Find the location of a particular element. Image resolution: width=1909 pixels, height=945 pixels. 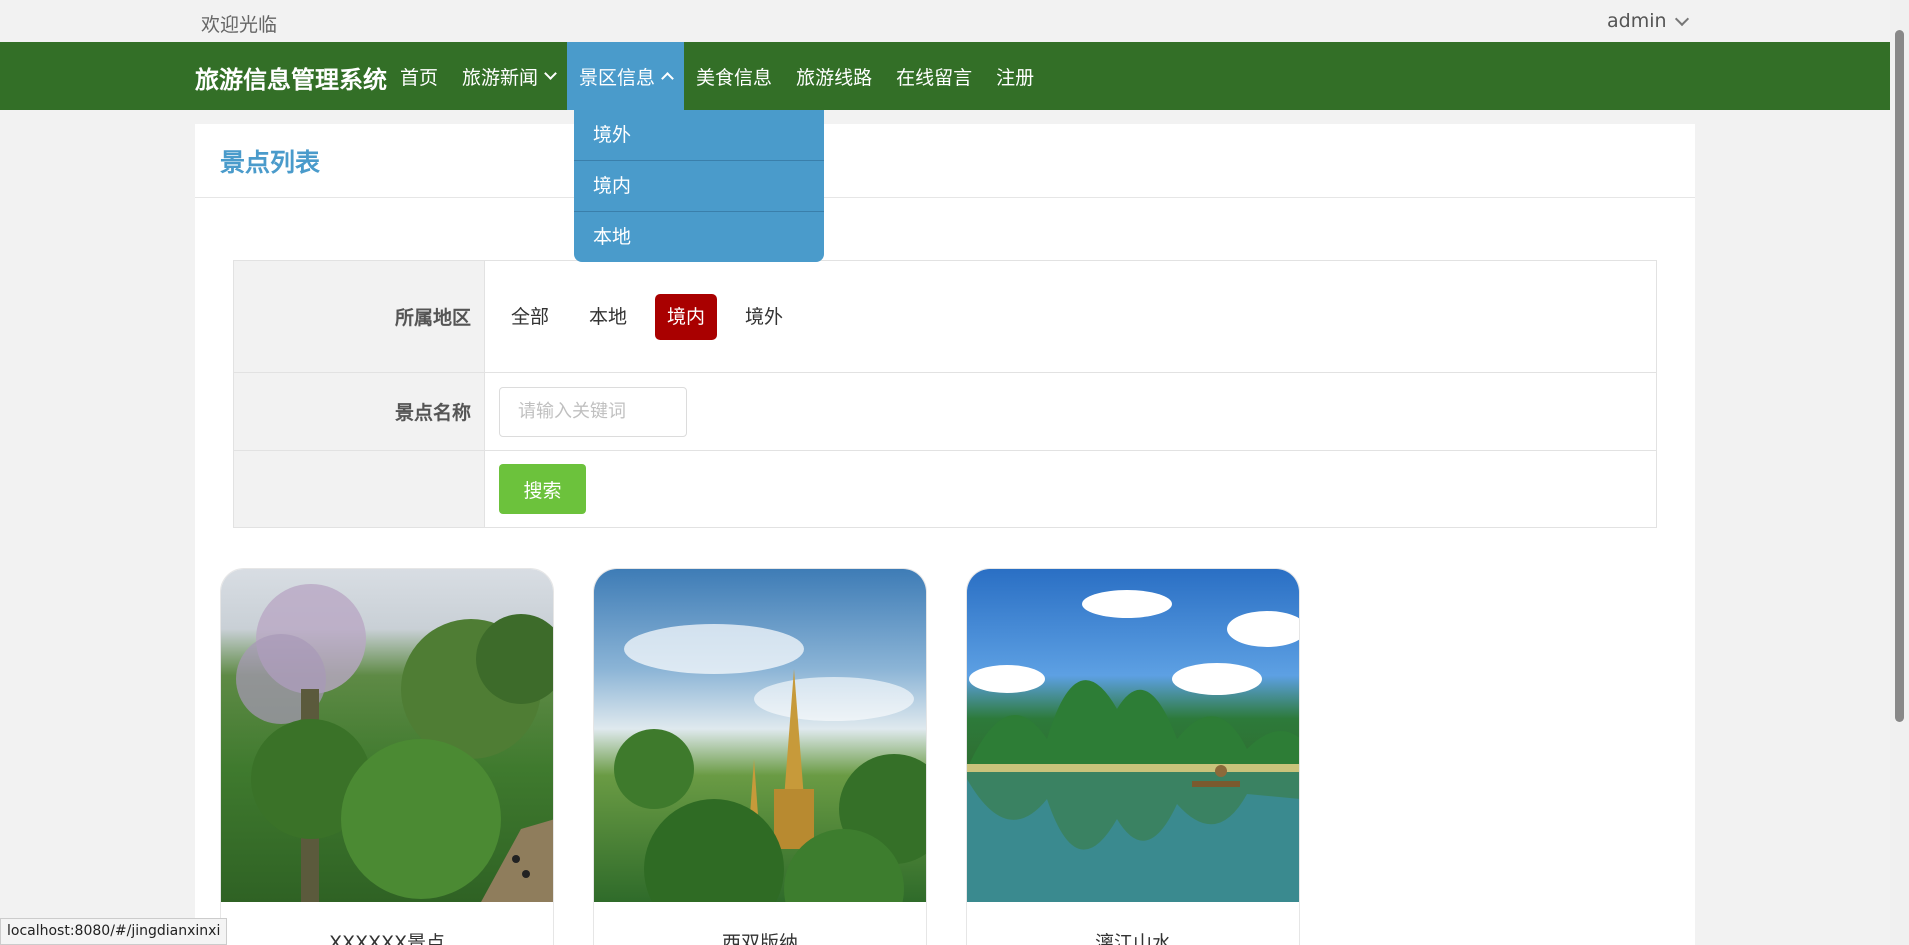

nav-messages-label: 在线留言 is located at coordinates (934, 77).